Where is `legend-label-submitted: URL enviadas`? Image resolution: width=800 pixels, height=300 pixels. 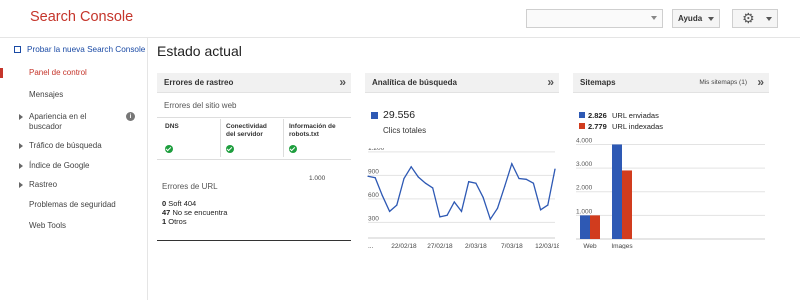 legend-label-submitted: URL enviadas is located at coordinates (635, 115).